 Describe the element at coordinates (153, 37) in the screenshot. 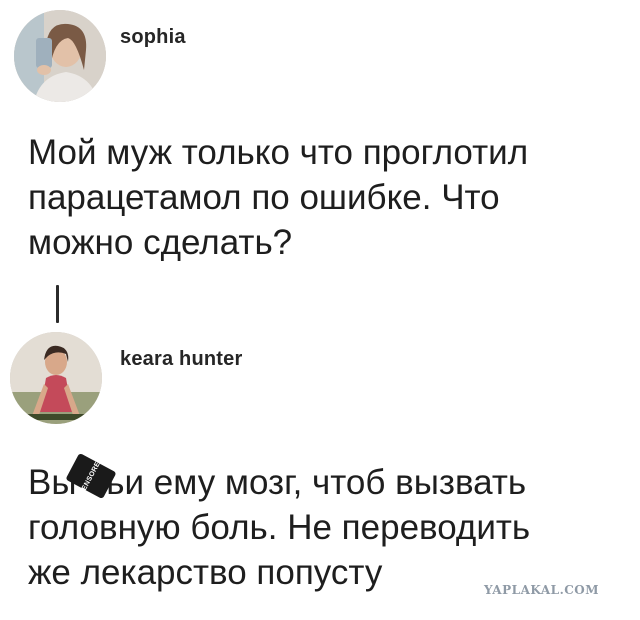

I see `sophia-username: sophia` at that location.